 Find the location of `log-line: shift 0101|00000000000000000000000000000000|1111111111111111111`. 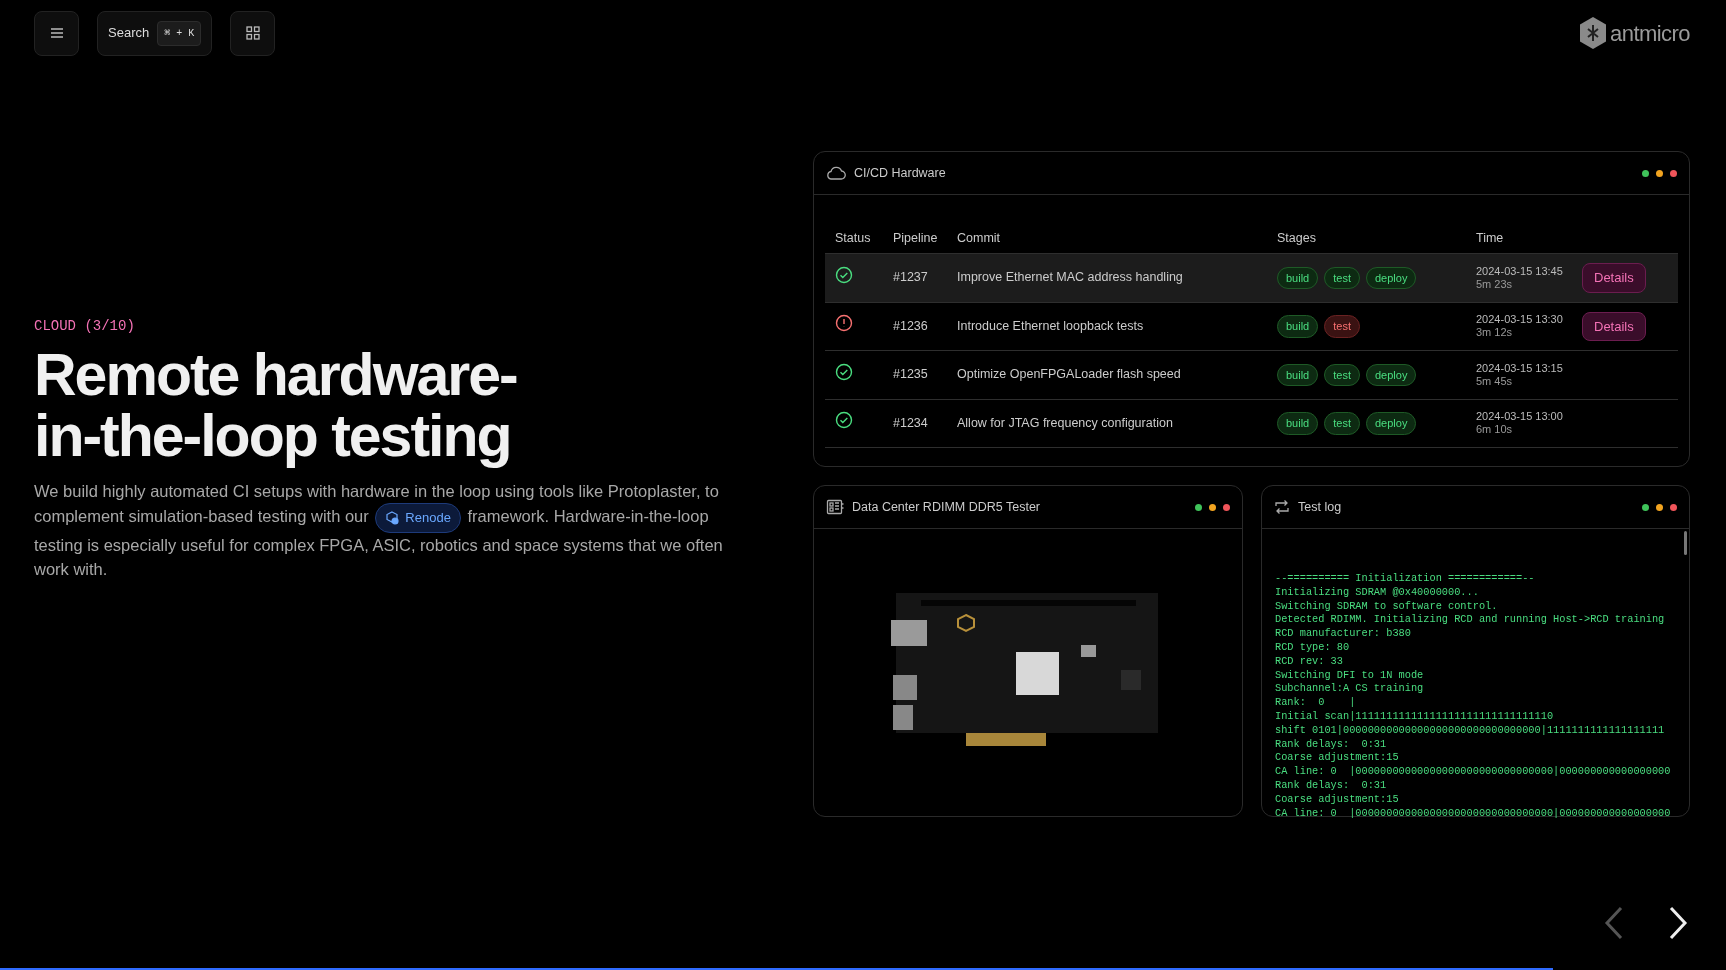

log-line: shift 0101|00000000000000000000000000000000|1111111111111111111 is located at coordinates (1470, 730).